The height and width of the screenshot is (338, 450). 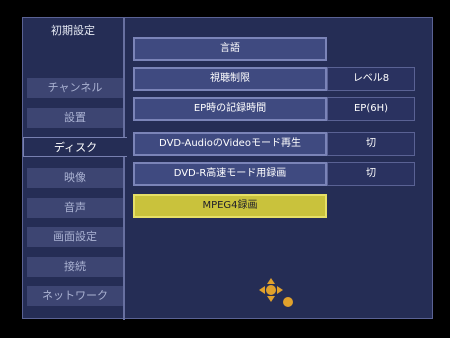 What do you see at coordinates (230, 79) in the screenshot?
I see `menu-item-parental-control: 視聴制限` at bounding box center [230, 79].